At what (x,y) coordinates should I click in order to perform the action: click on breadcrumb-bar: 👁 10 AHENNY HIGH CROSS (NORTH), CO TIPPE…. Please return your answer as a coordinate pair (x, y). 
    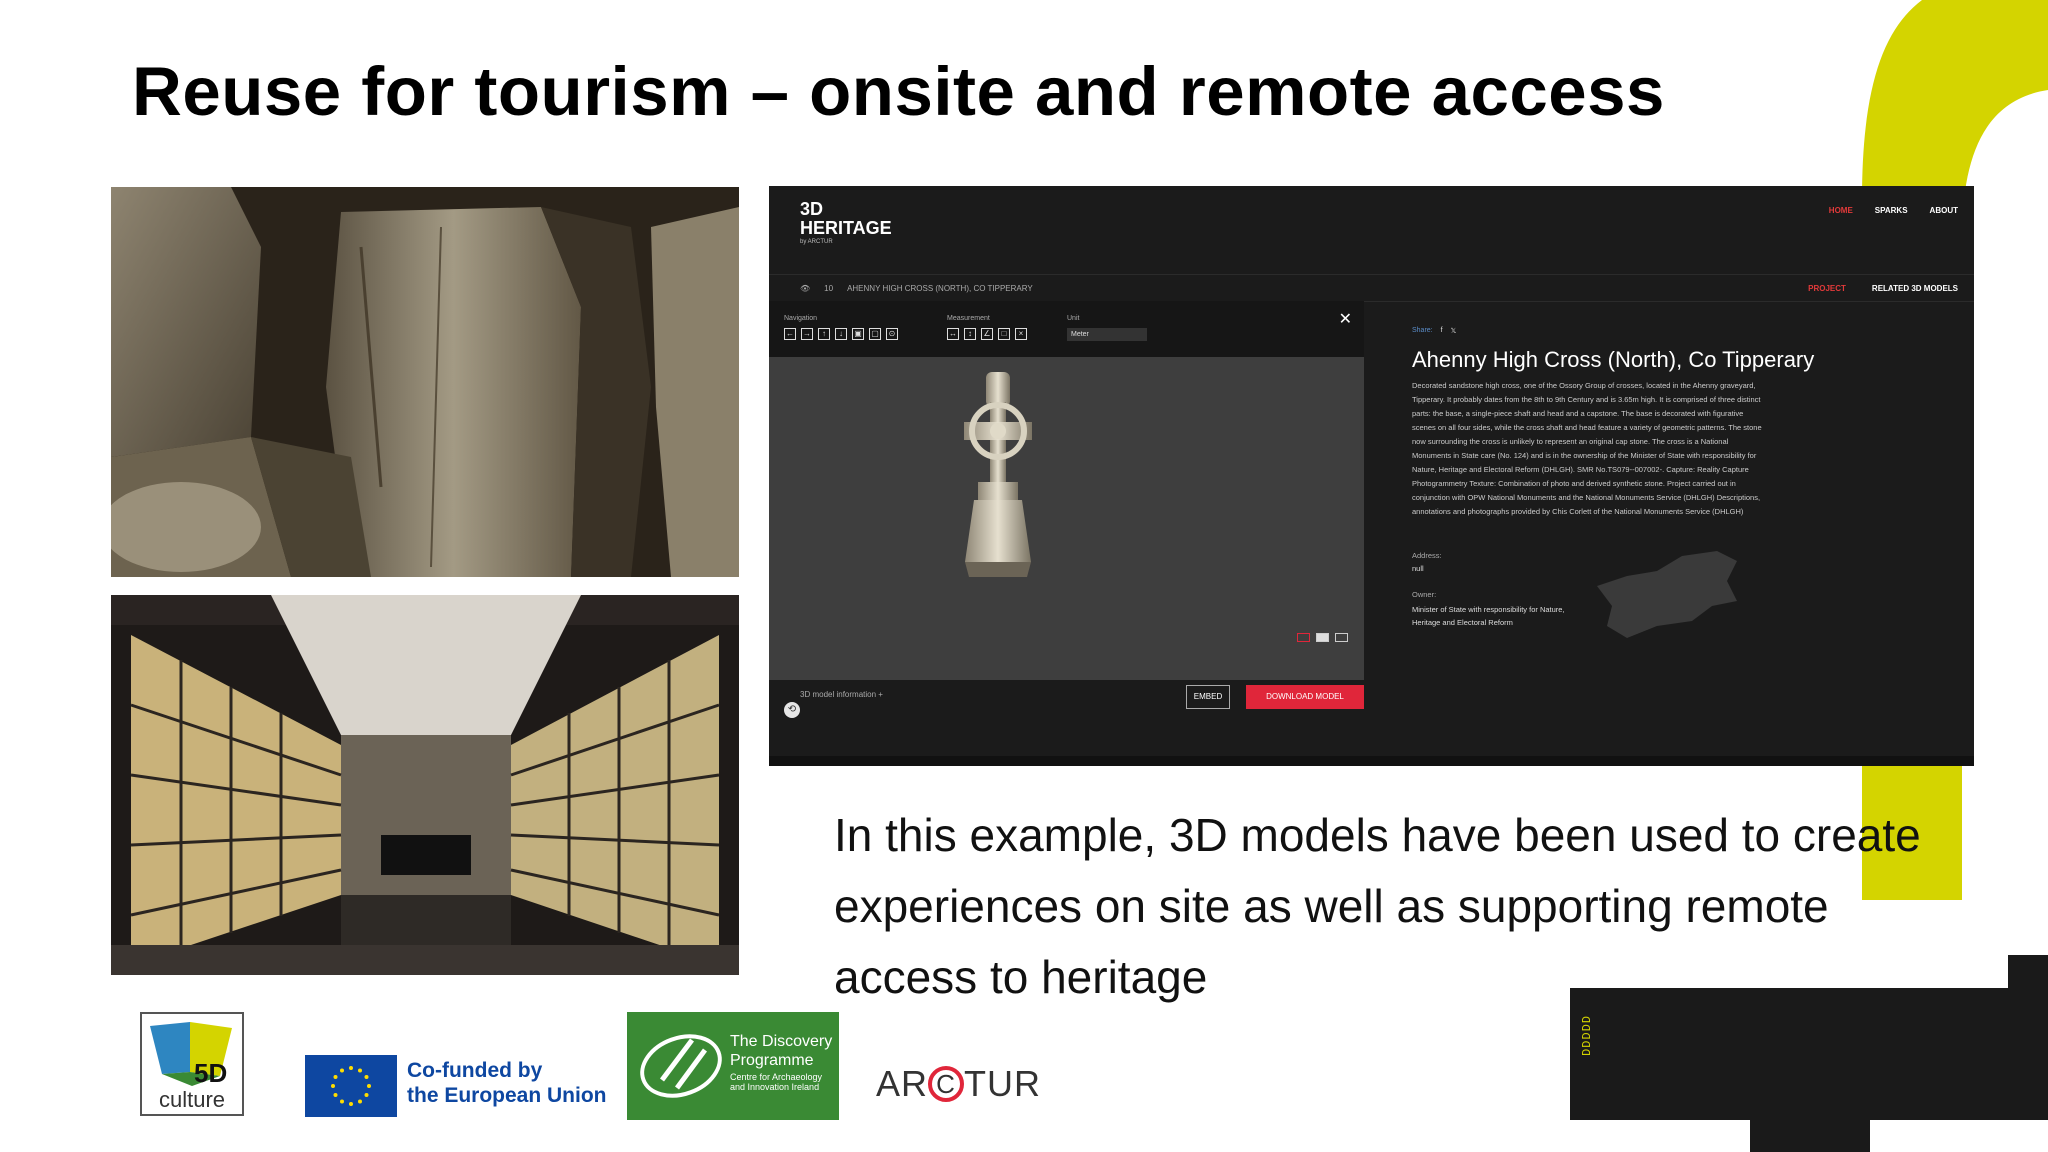
    Looking at the image, I should click on (1371, 288).